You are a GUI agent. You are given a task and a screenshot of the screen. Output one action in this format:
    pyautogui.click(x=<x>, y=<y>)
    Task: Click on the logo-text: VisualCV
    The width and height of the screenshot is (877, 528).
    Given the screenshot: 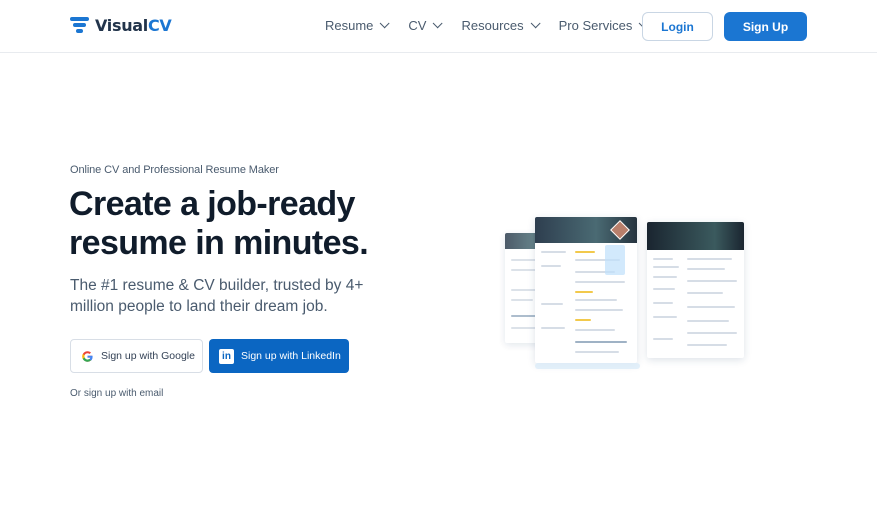 What is the action you would take?
    pyautogui.click(x=133, y=25)
    